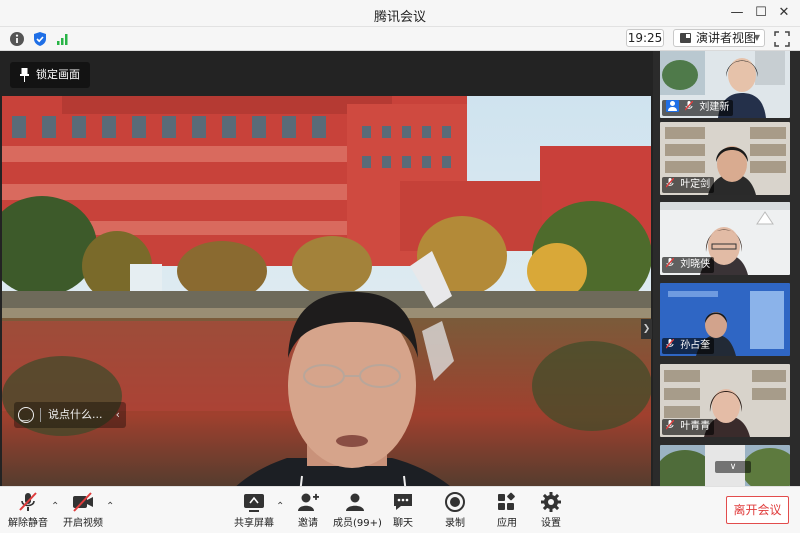 This screenshot has height=533, width=800. What do you see at coordinates (725, 400) in the screenshot?
I see `participant-tile: 叶青青` at bounding box center [725, 400].